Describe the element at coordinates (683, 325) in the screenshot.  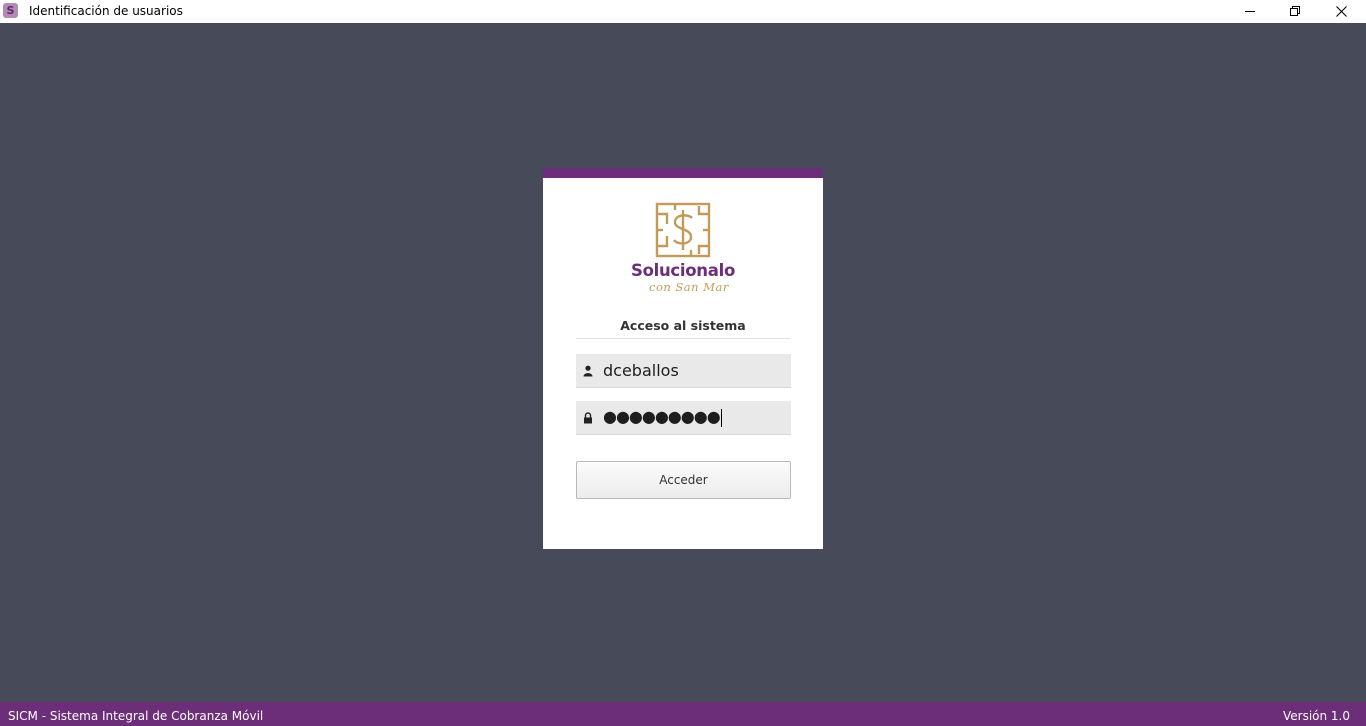
I see `section-title: Acceso al sistema` at that location.